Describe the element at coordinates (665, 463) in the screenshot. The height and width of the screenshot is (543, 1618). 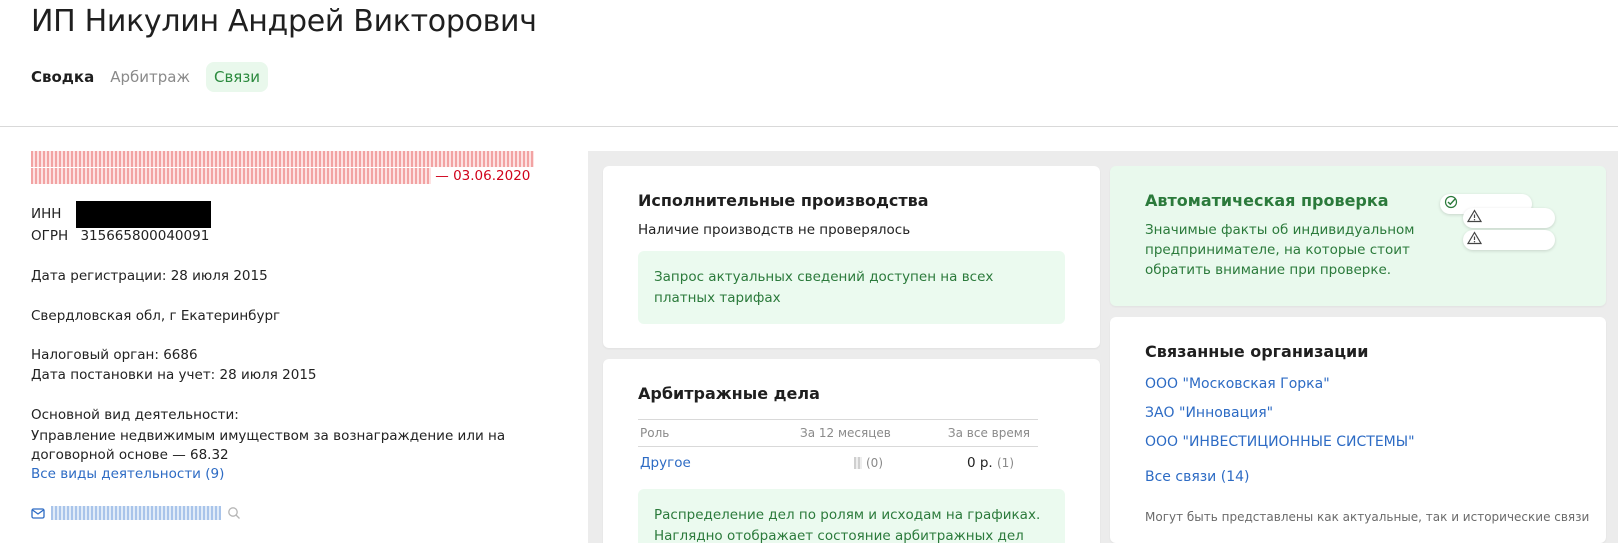
I see `role-link: Другое` at that location.